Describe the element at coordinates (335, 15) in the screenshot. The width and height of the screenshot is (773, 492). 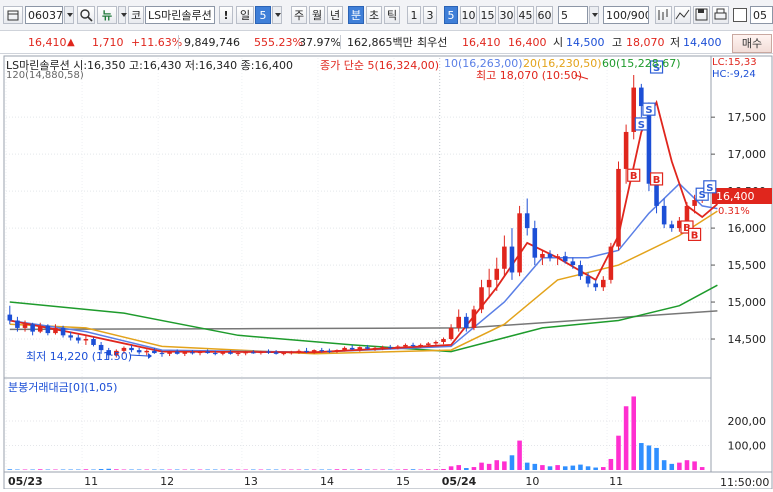
I see `tab-year: 년` at that location.